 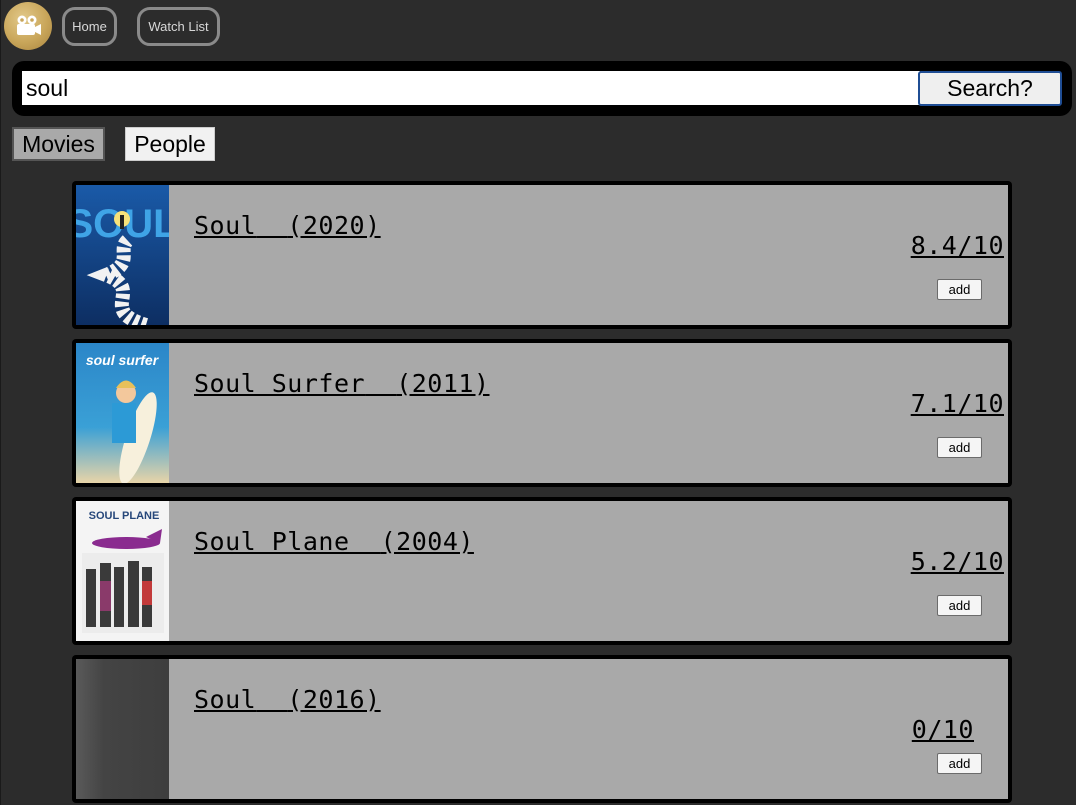 I want to click on movie-title-link: Soul (2016), so click(x=287, y=699).